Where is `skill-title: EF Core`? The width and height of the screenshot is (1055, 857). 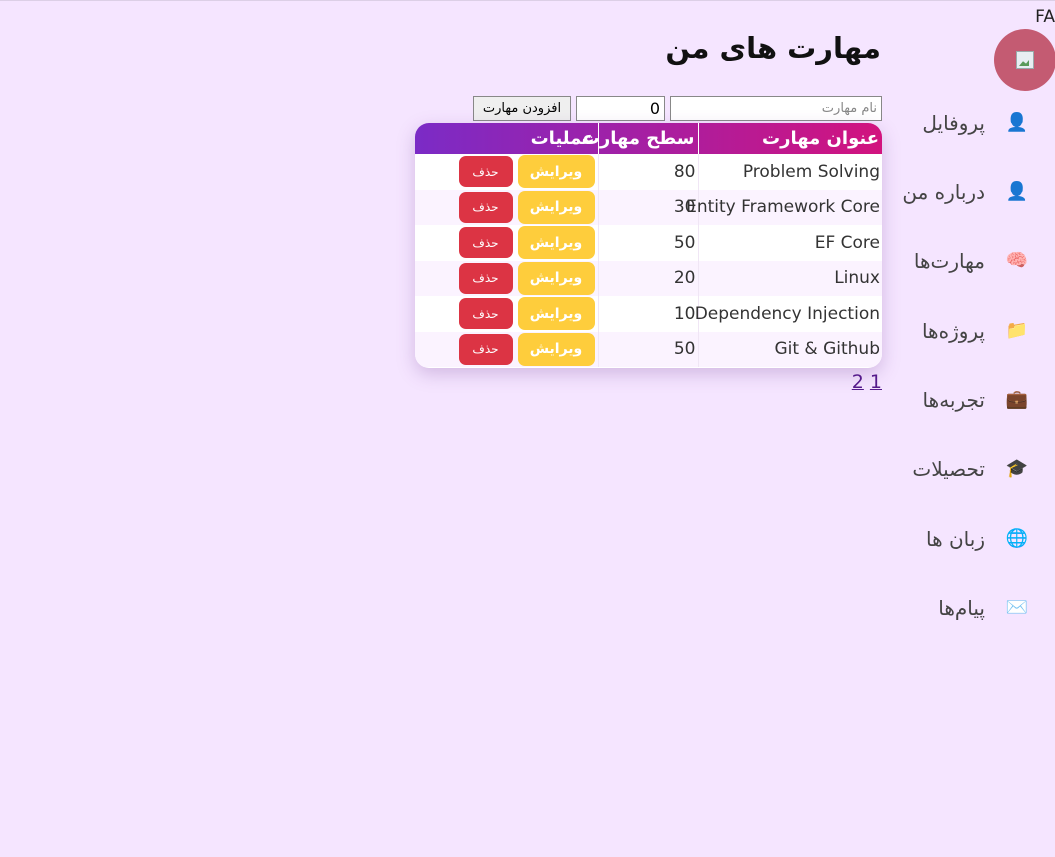 skill-title: EF Core is located at coordinates (789, 243).